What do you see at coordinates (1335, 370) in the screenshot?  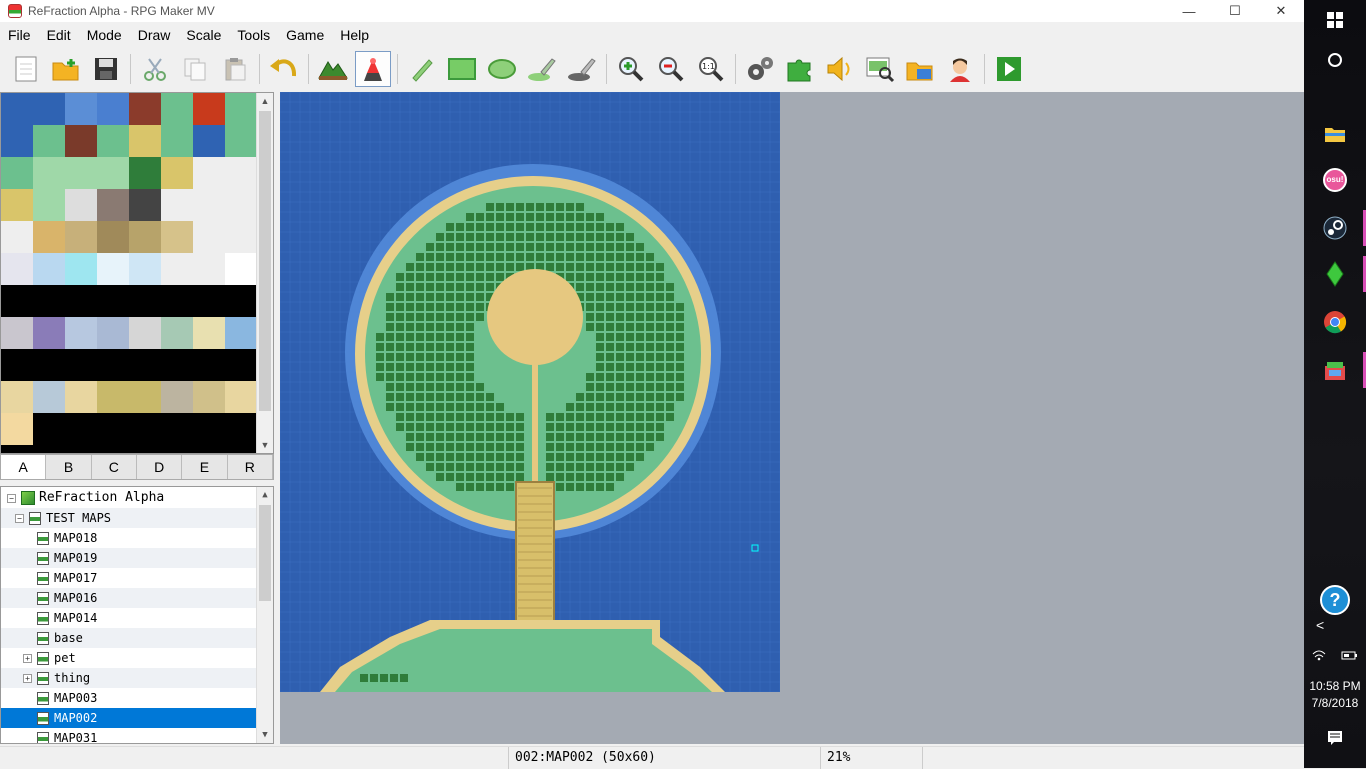 I see `game-app-button` at bounding box center [1335, 370].